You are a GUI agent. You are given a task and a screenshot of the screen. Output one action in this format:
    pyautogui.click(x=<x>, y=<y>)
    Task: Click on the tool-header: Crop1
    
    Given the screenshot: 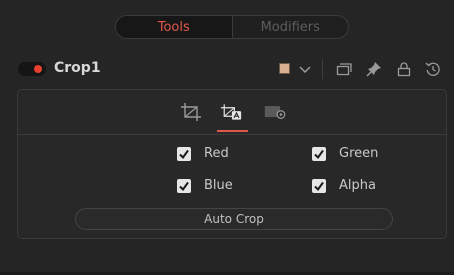 What is the action you would take?
    pyautogui.click(x=227, y=69)
    